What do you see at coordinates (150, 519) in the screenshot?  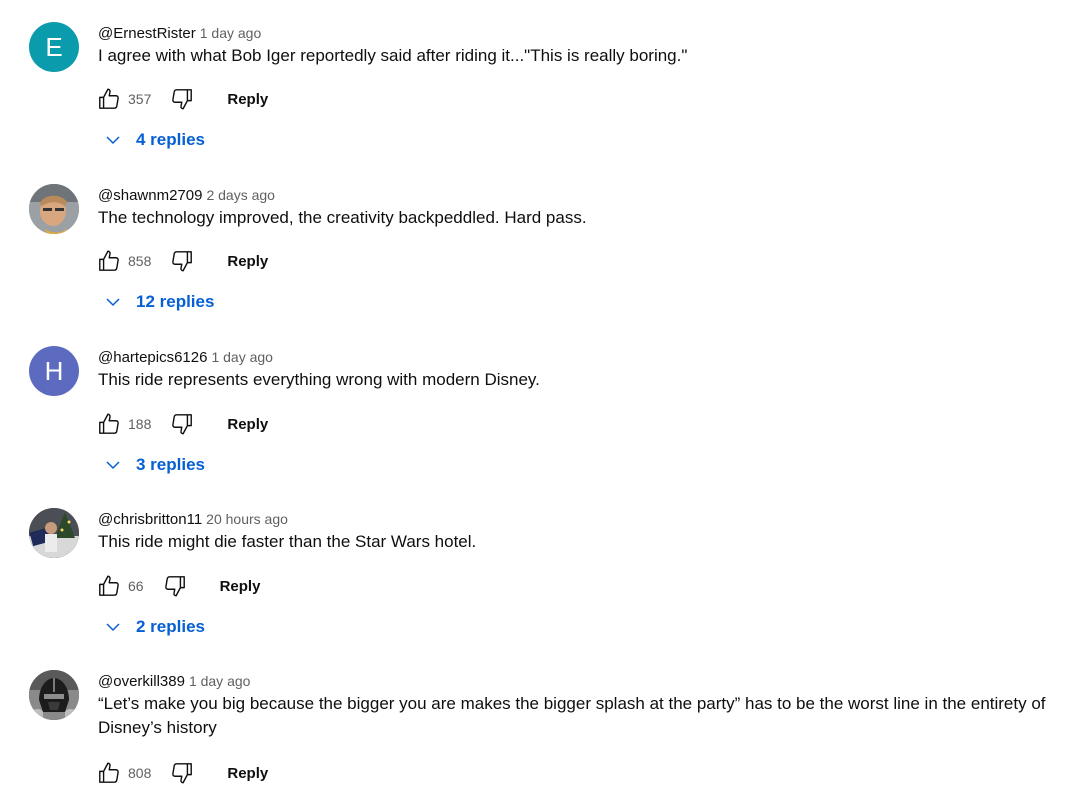 I see `comment-author: @chrisbritton11` at bounding box center [150, 519].